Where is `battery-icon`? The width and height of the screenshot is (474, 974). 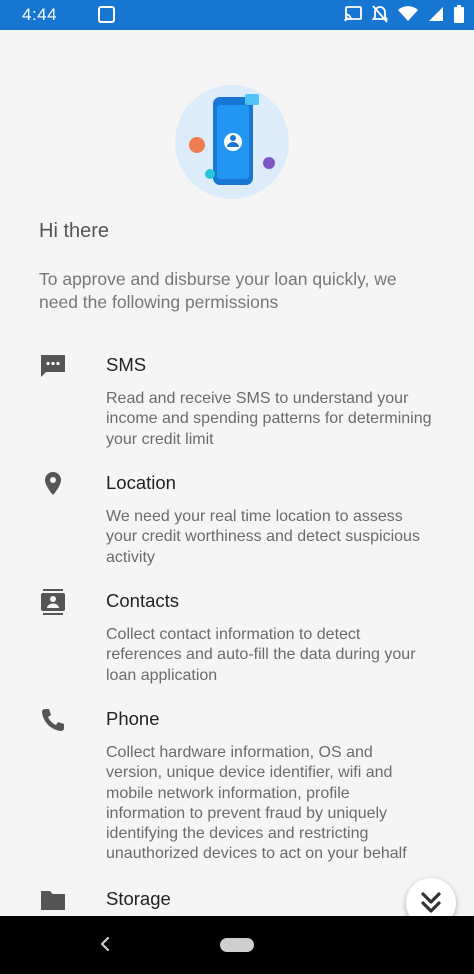 battery-icon is located at coordinates (459, 14).